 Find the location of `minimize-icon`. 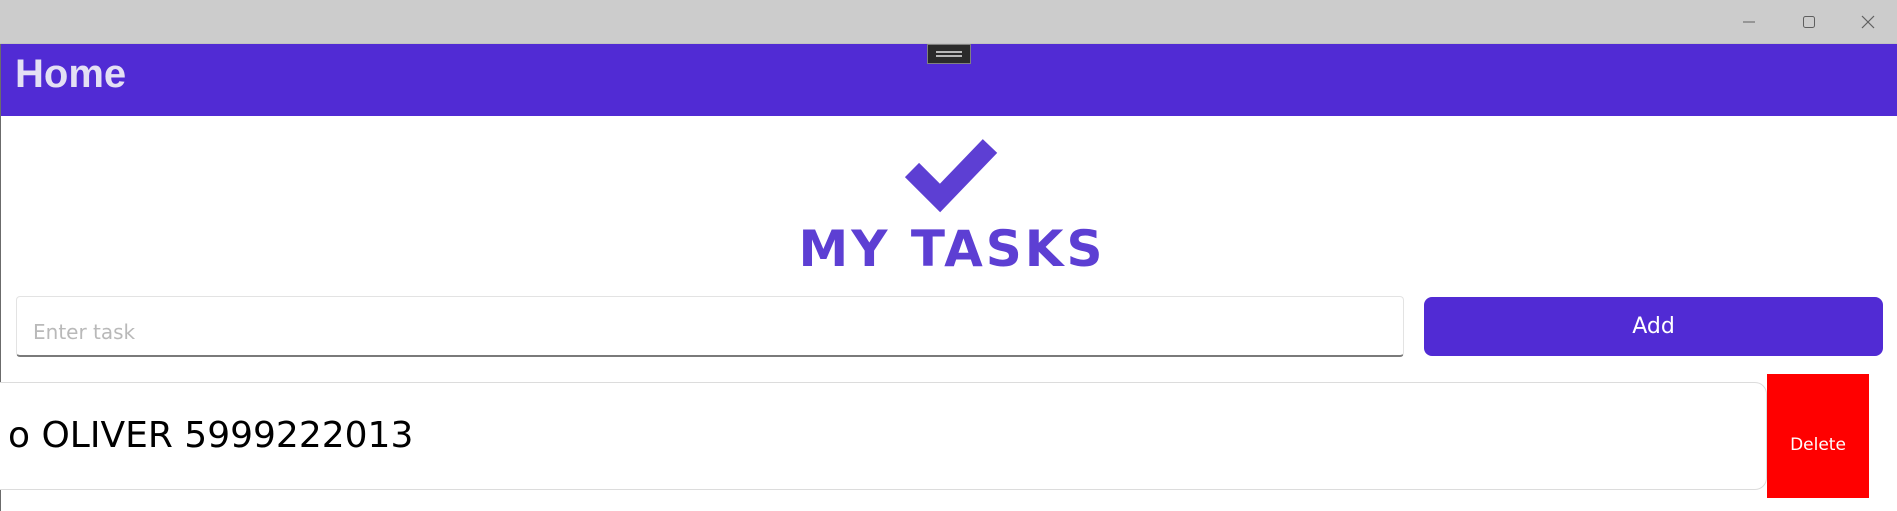

minimize-icon is located at coordinates (1749, 21).